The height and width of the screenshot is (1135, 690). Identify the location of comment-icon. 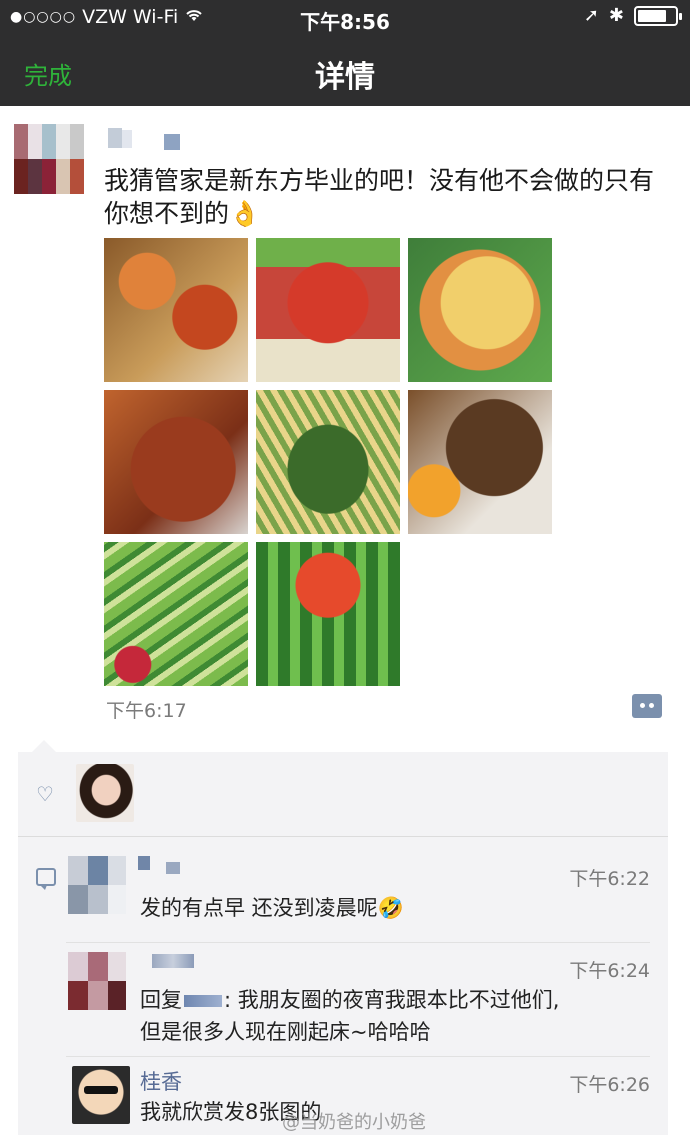
(46, 879).